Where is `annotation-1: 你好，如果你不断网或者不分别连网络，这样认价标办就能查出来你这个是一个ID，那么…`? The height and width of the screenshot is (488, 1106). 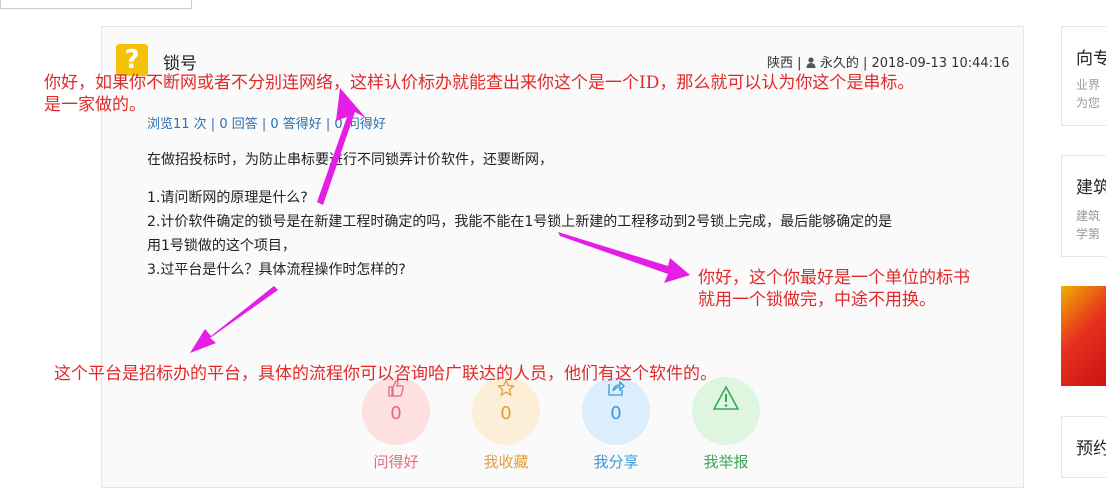
annotation-1: 你好，如果你不断网或者不分别连网络，这样认价标办就能查出来你这个是一个ID，那么… is located at coordinates (479, 94).